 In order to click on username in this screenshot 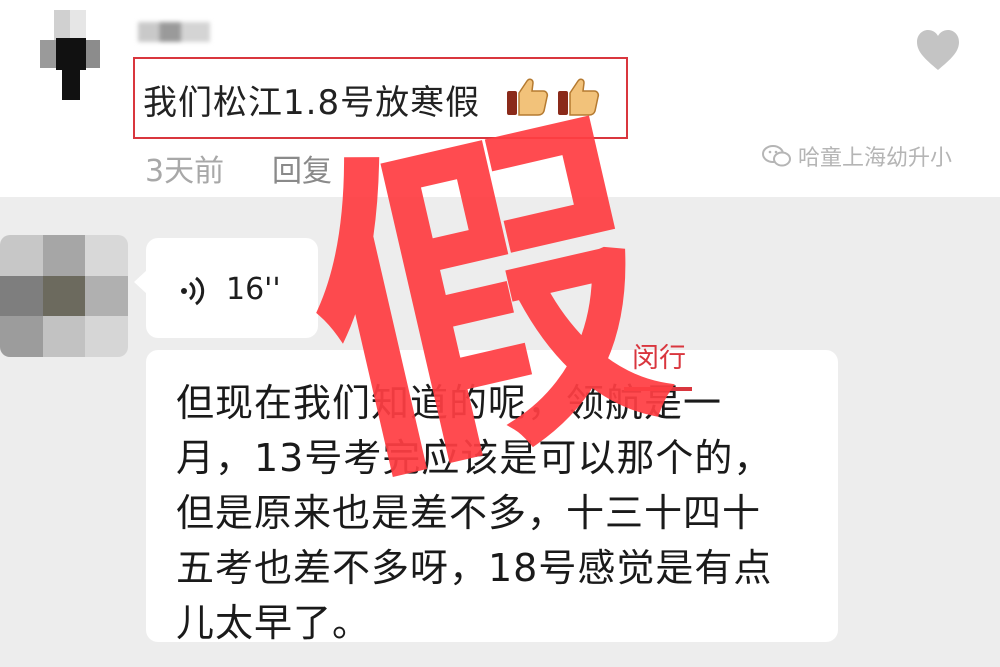, I will do `click(174, 32)`.